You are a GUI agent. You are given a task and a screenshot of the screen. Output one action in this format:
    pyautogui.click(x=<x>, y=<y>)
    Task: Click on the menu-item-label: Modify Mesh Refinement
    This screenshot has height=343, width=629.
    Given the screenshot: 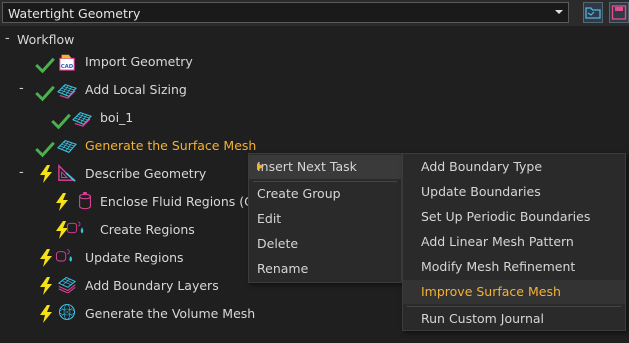 What is the action you would take?
    pyautogui.click(x=498, y=266)
    